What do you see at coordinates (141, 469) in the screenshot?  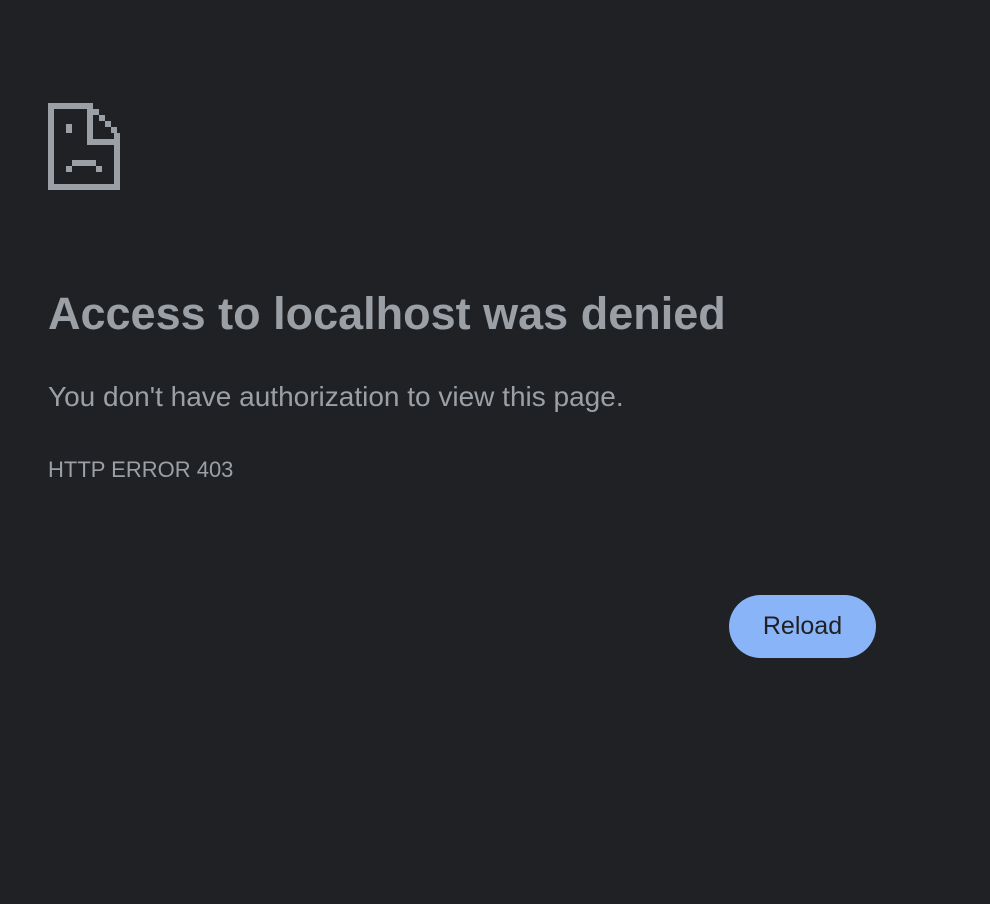 I see `error-code: HTTP ERROR 403` at bounding box center [141, 469].